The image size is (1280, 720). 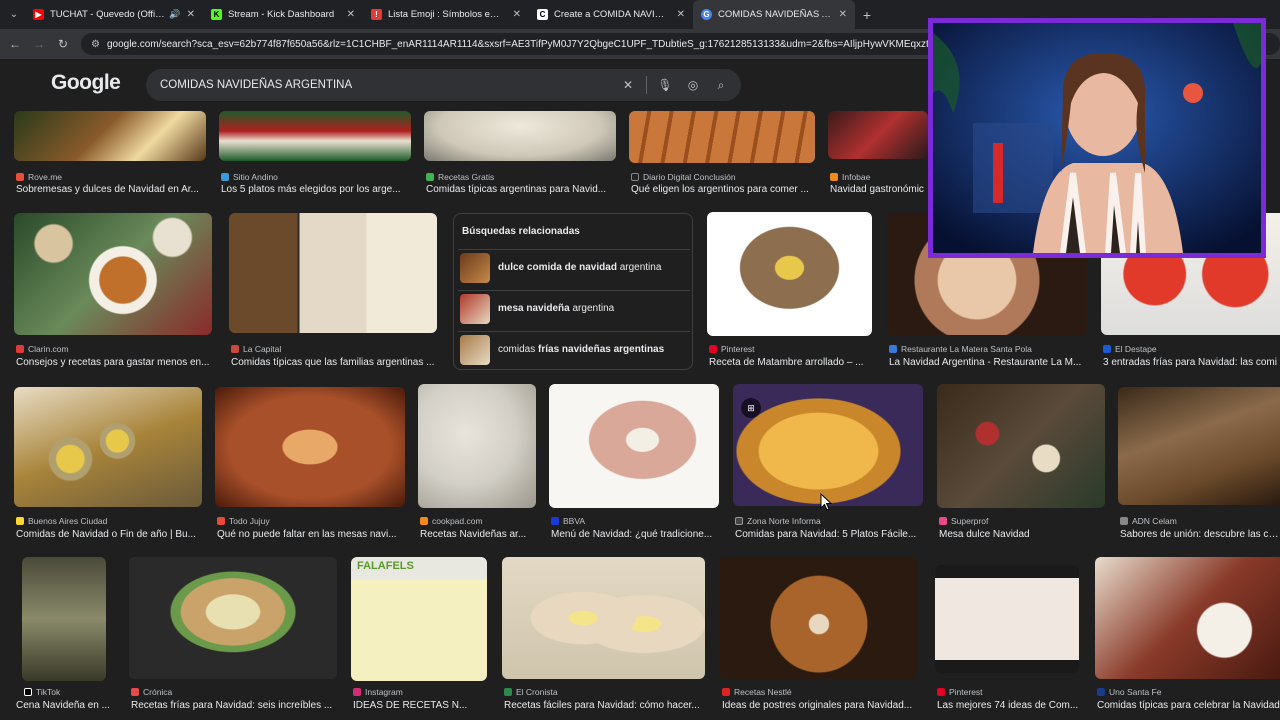 What do you see at coordinates (1188, 705) in the screenshot?
I see `result-caption: Comidas típicas para celebrar la Navidad` at bounding box center [1188, 705].